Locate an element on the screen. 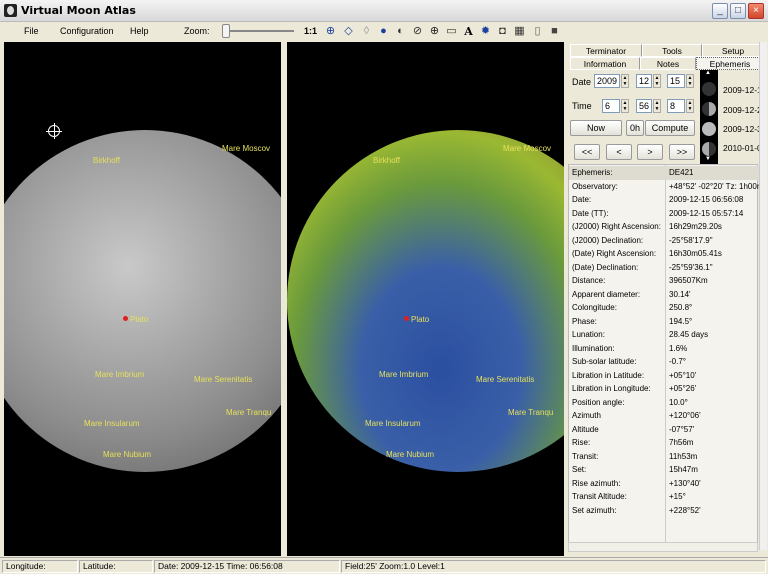 This screenshot has height=574, width=768. year-input: 2009 is located at coordinates (607, 81).